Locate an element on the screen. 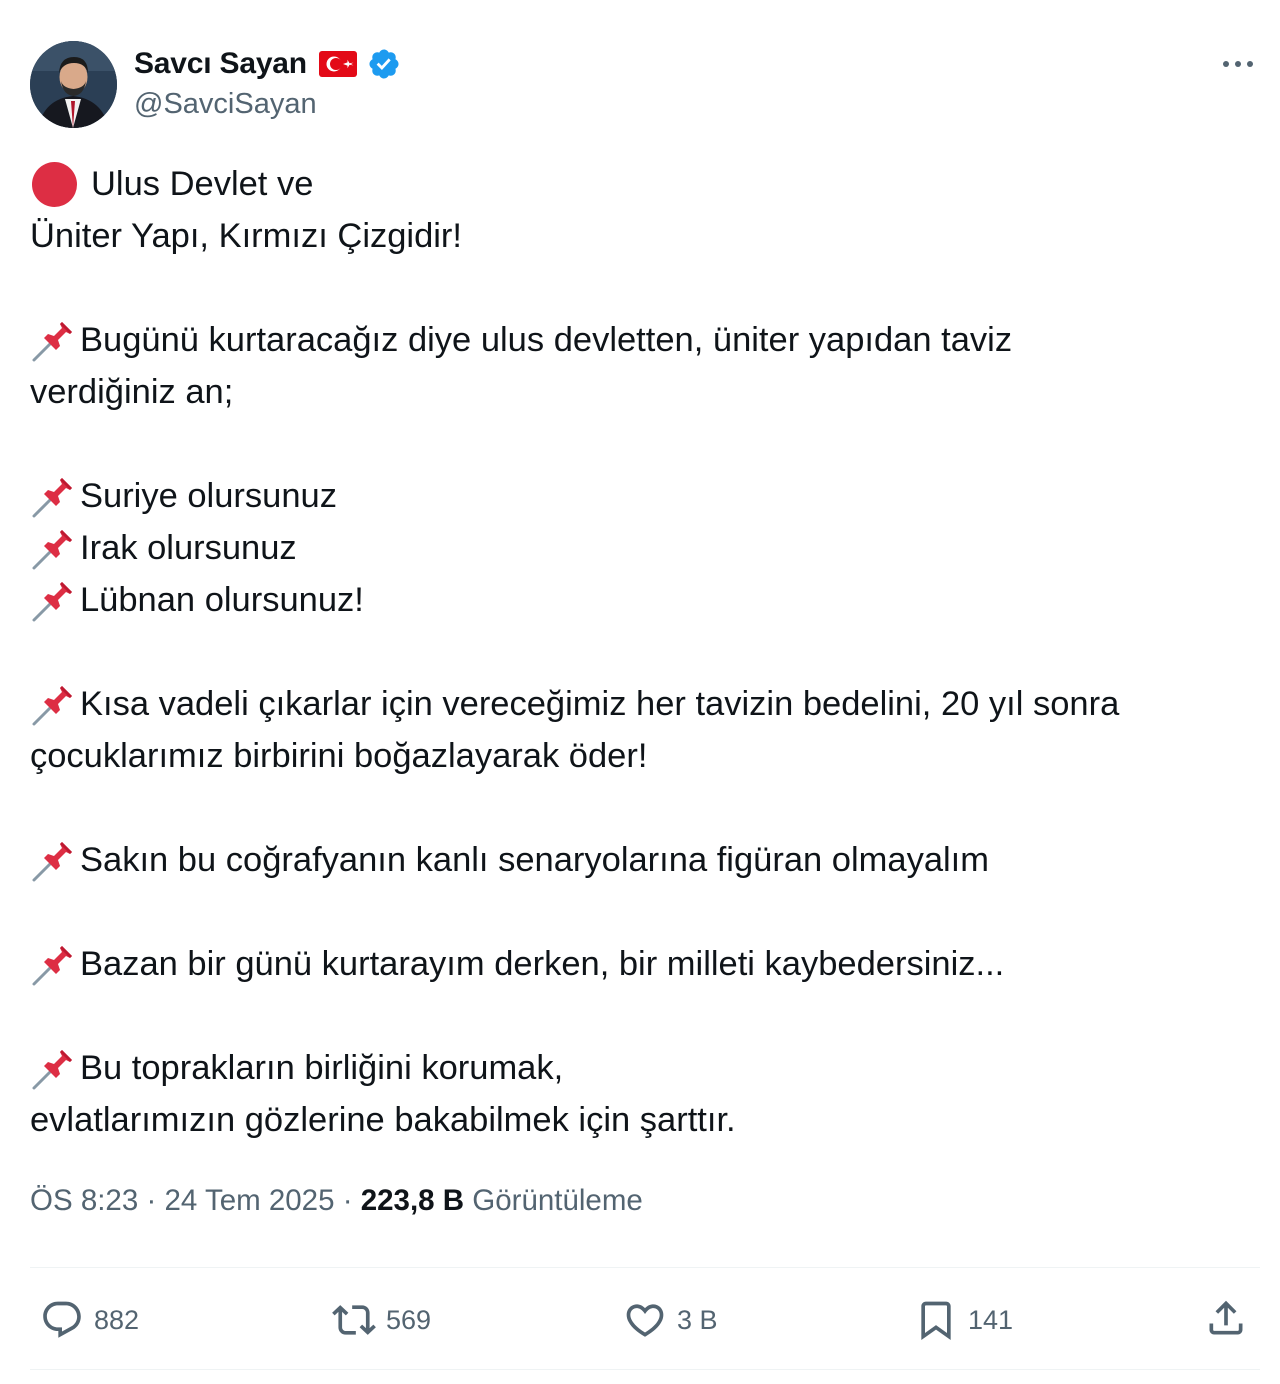  like-count: 3 B is located at coordinates (697, 1319).